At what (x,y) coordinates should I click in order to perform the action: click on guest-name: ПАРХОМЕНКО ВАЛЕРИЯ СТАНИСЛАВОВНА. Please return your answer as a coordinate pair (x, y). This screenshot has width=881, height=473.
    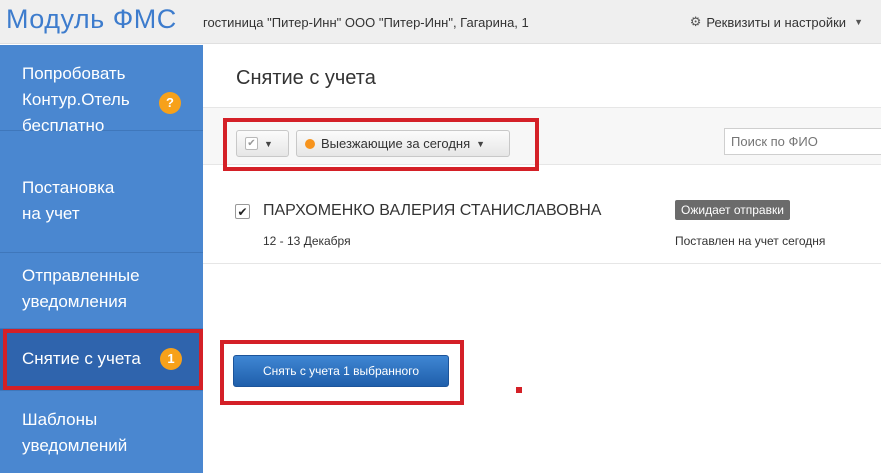
    Looking at the image, I should click on (432, 210).